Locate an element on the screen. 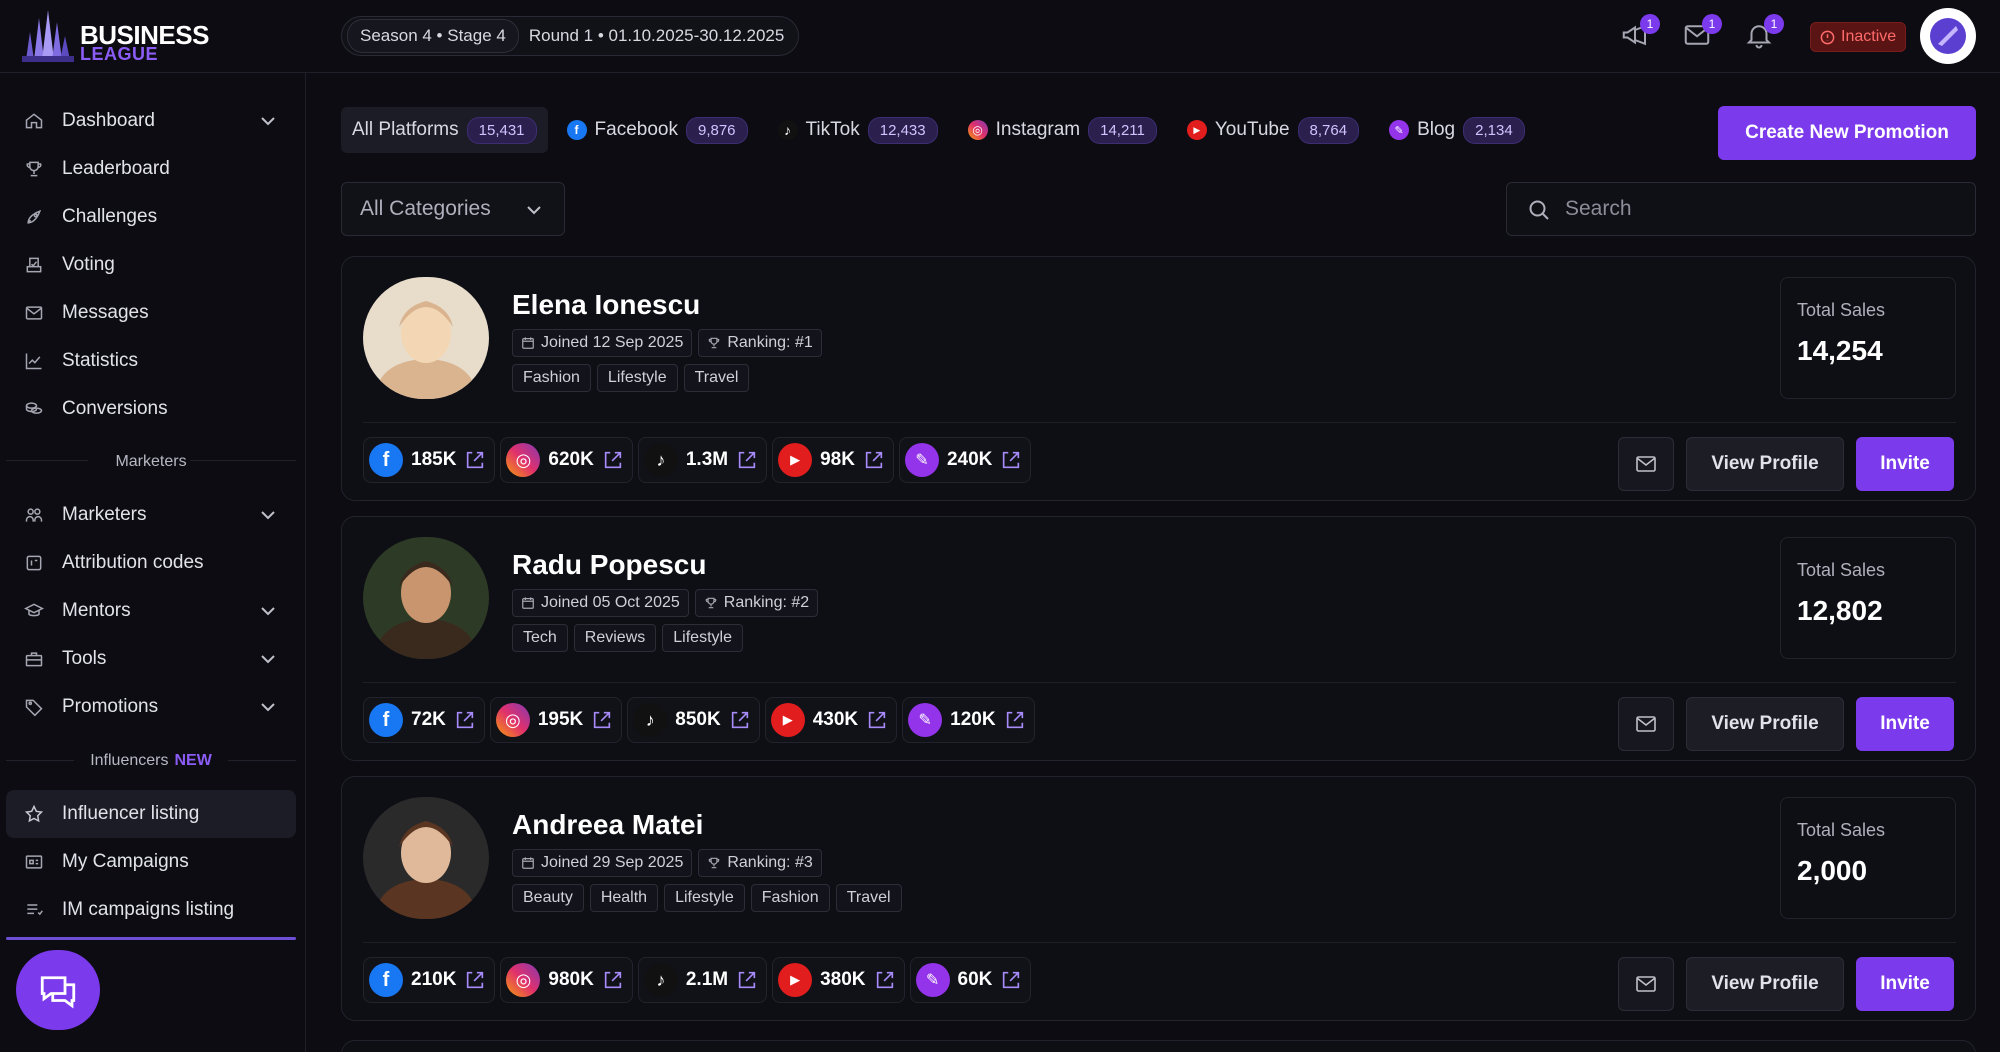 This screenshot has width=2000, height=1052. sidebar-item-my-campaigns: My Campaigns is located at coordinates (151, 862).